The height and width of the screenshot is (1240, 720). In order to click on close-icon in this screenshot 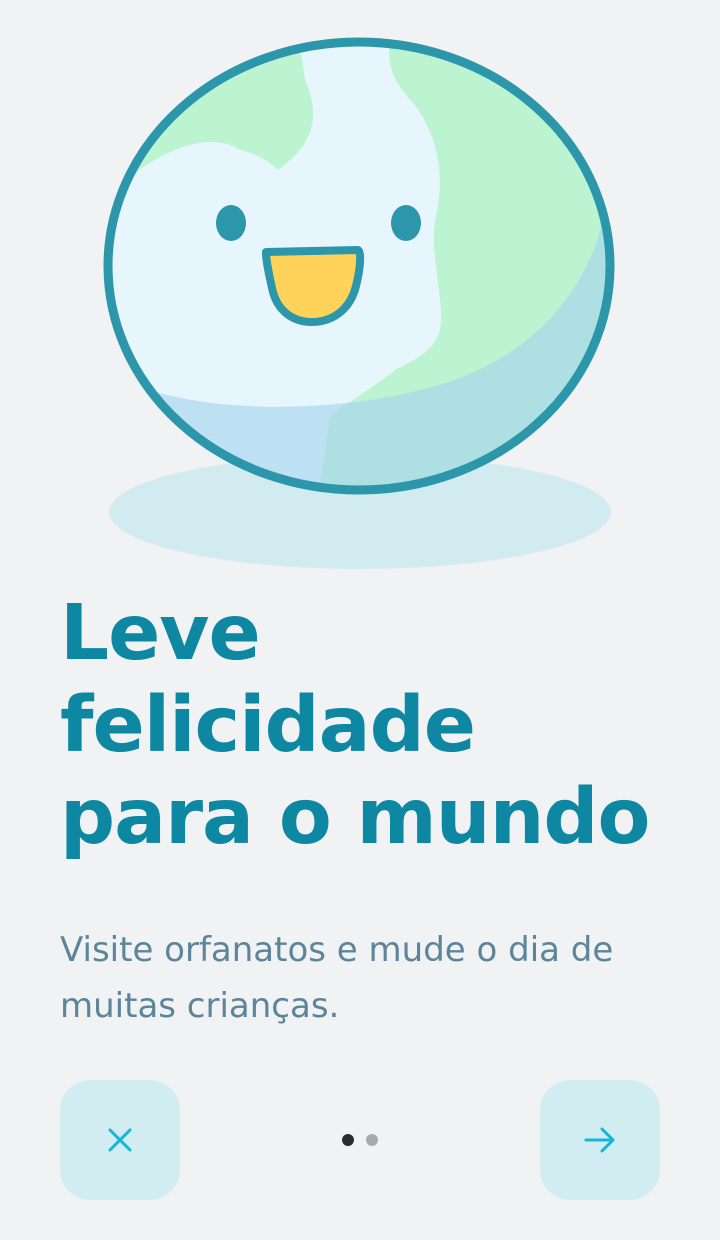, I will do `click(120, 1140)`.